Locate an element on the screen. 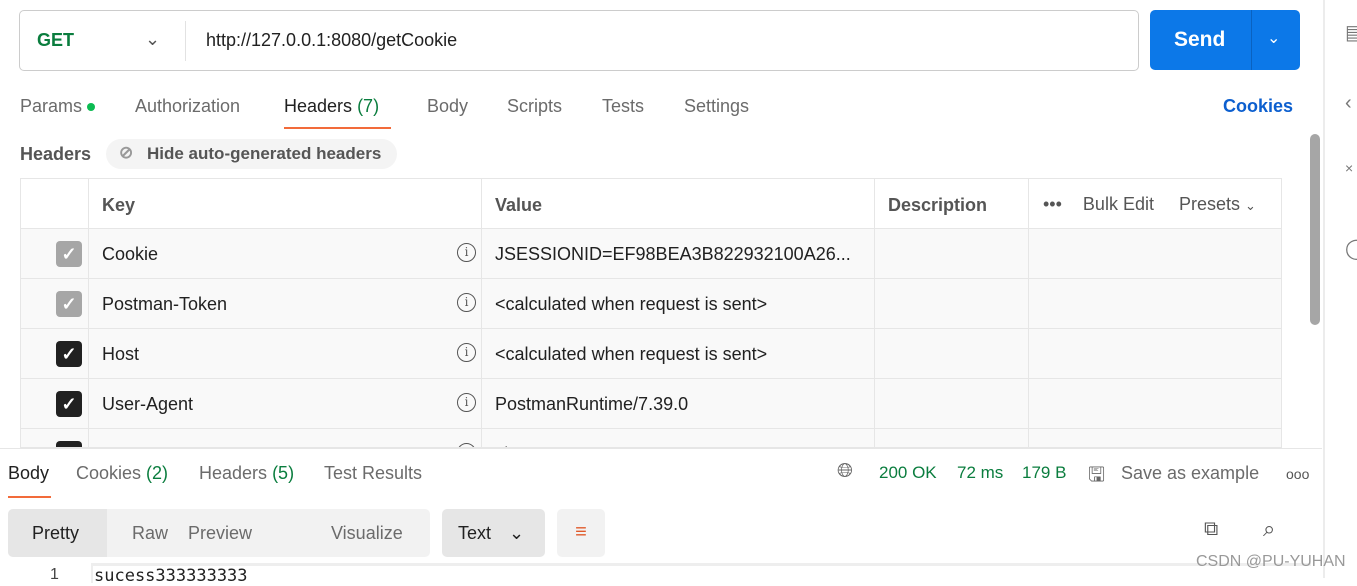  tab-count: (7) is located at coordinates (368, 106).